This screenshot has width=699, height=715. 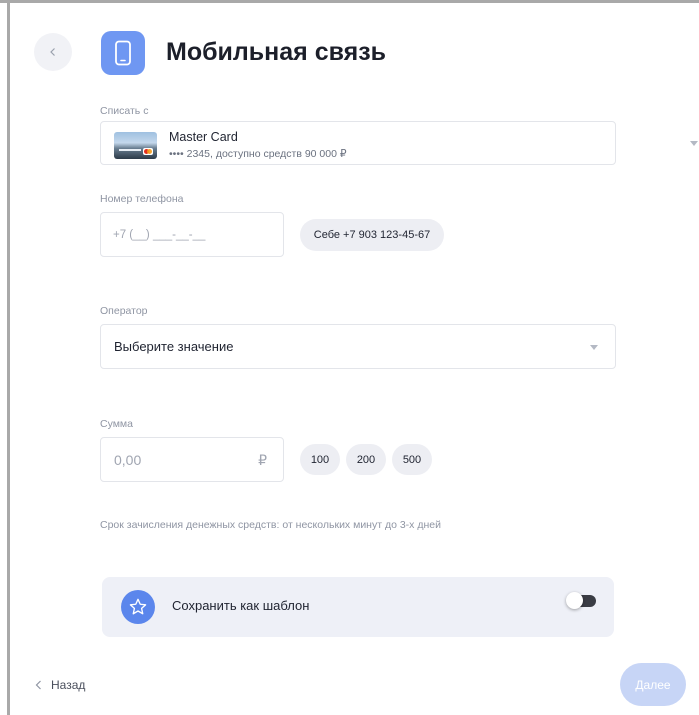 What do you see at coordinates (192, 459) in the screenshot?
I see `amount-input: 0,00 ₽` at bounding box center [192, 459].